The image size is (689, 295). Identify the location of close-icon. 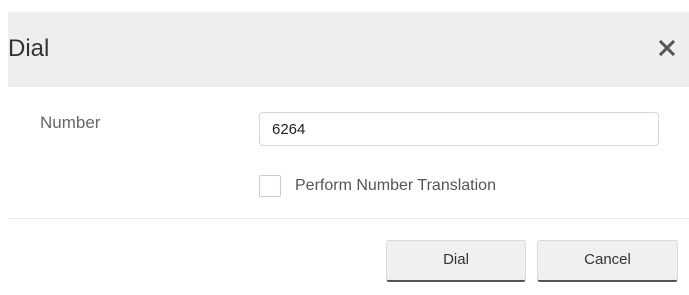
(667, 48).